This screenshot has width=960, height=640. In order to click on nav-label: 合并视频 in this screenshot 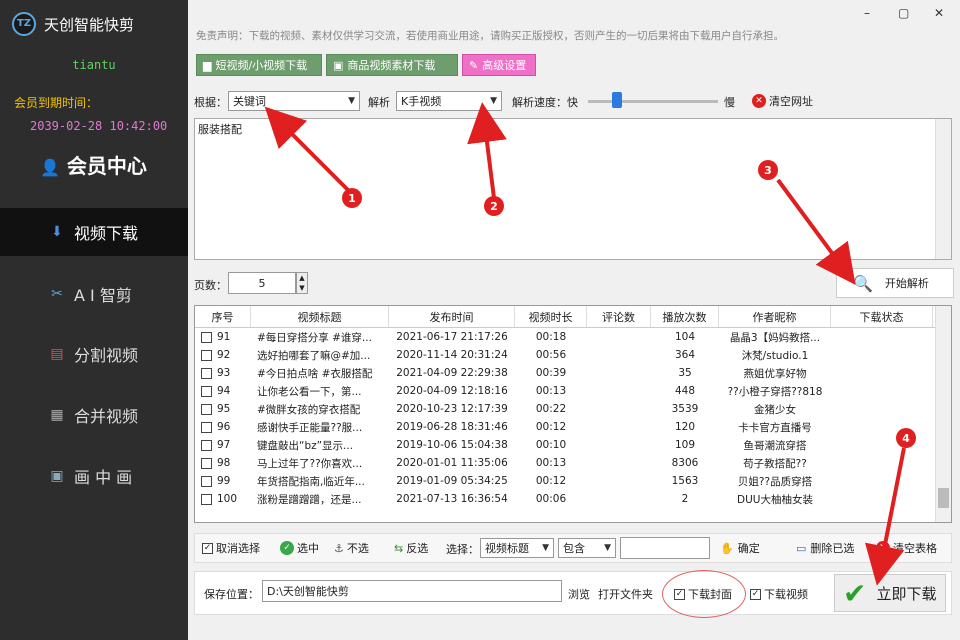, I will do `click(106, 416)`.